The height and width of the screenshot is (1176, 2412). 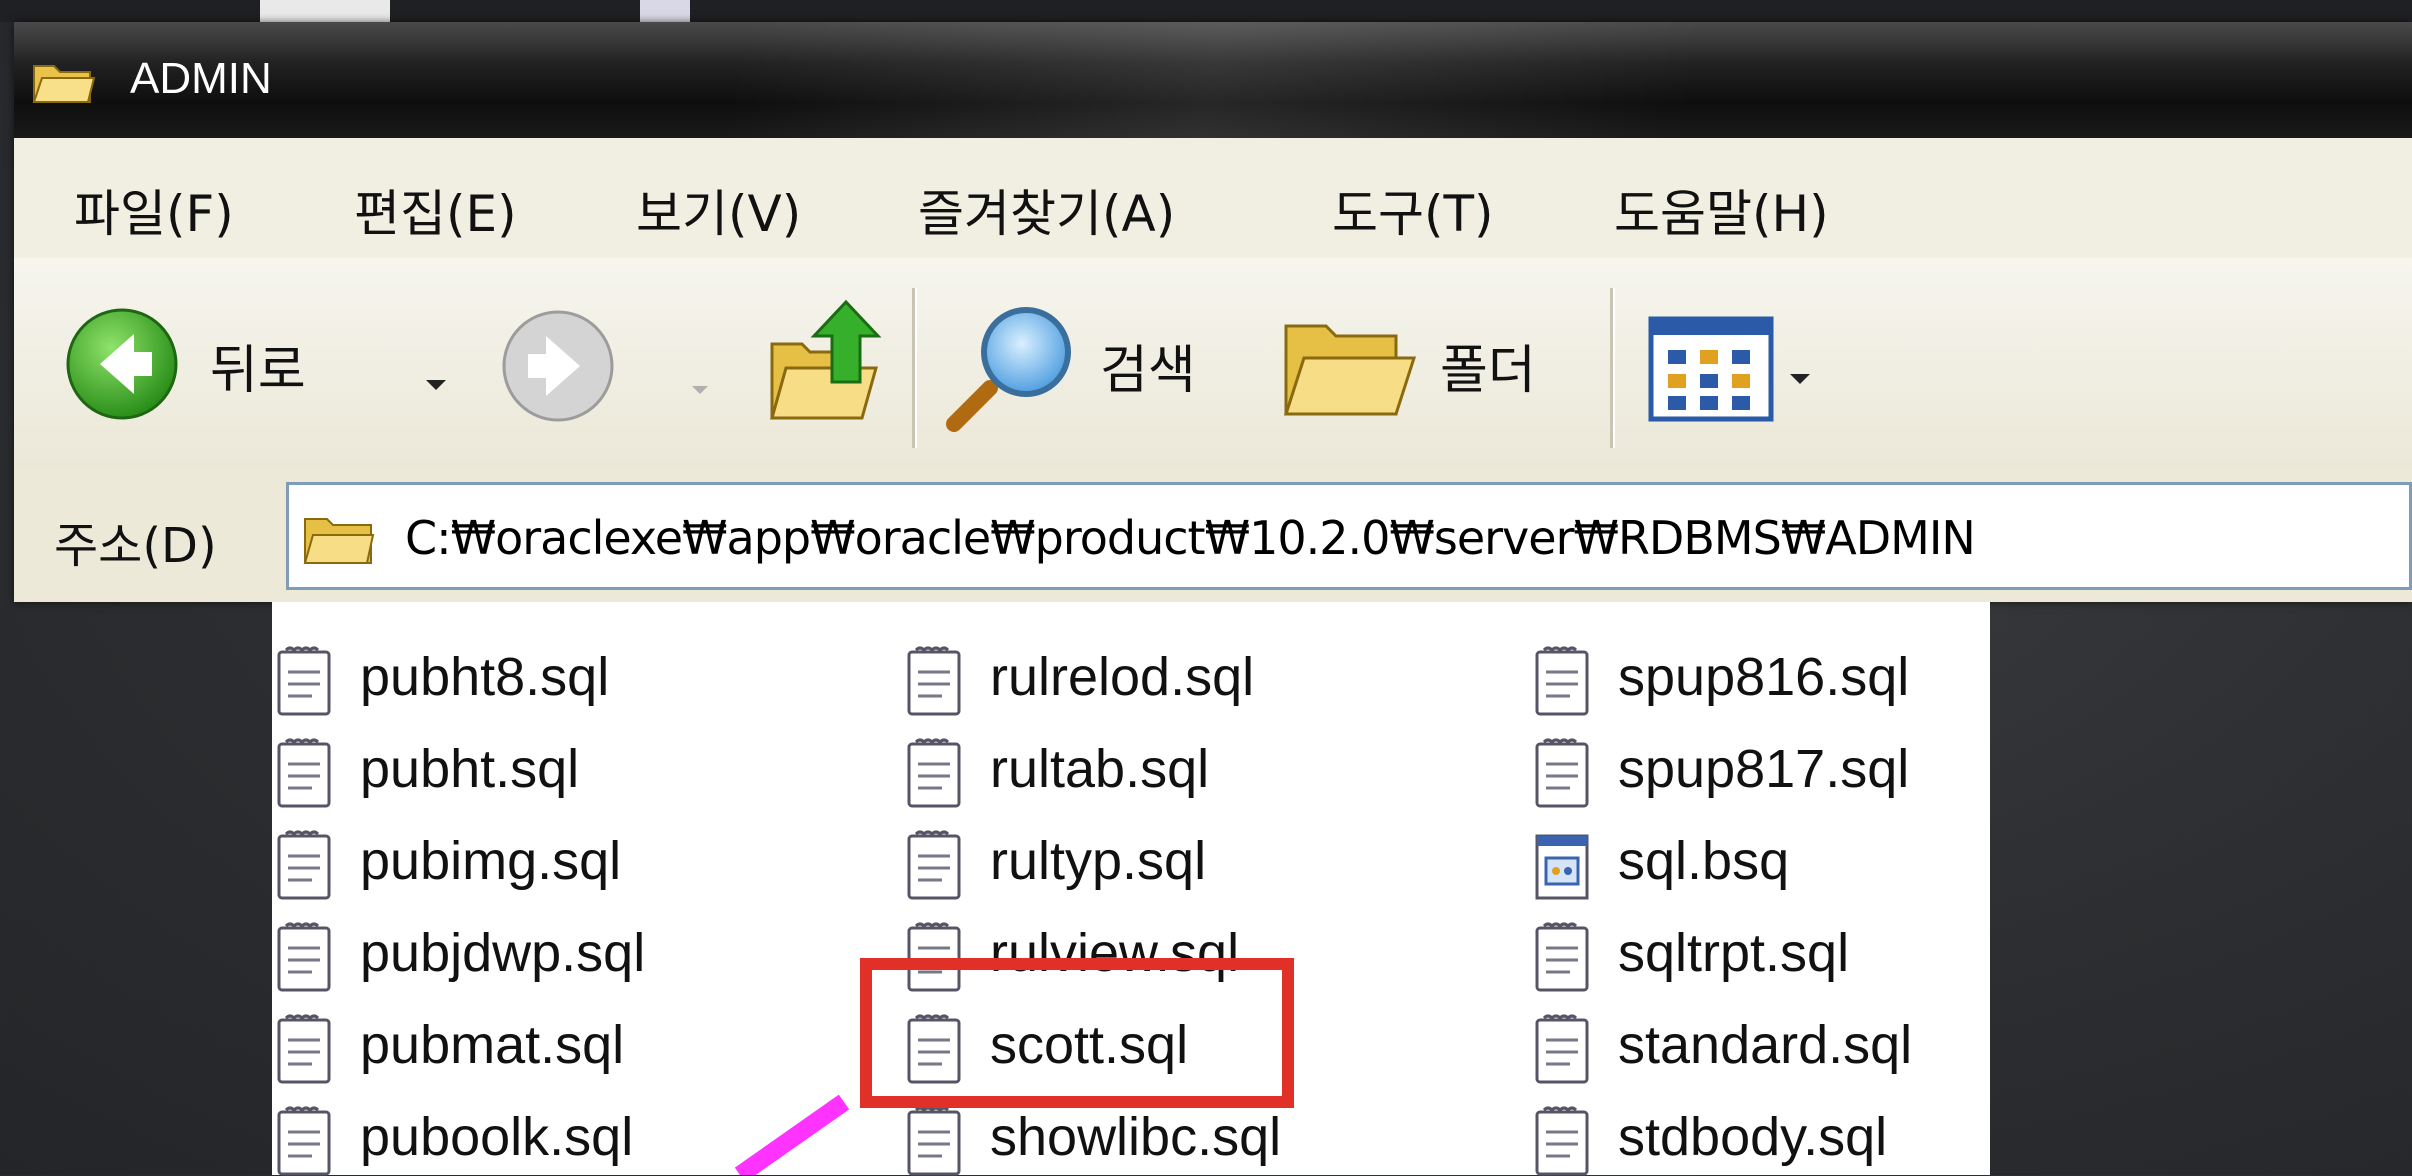 What do you see at coordinates (485, 677) in the screenshot?
I see `file-name: pubht8.sql` at bounding box center [485, 677].